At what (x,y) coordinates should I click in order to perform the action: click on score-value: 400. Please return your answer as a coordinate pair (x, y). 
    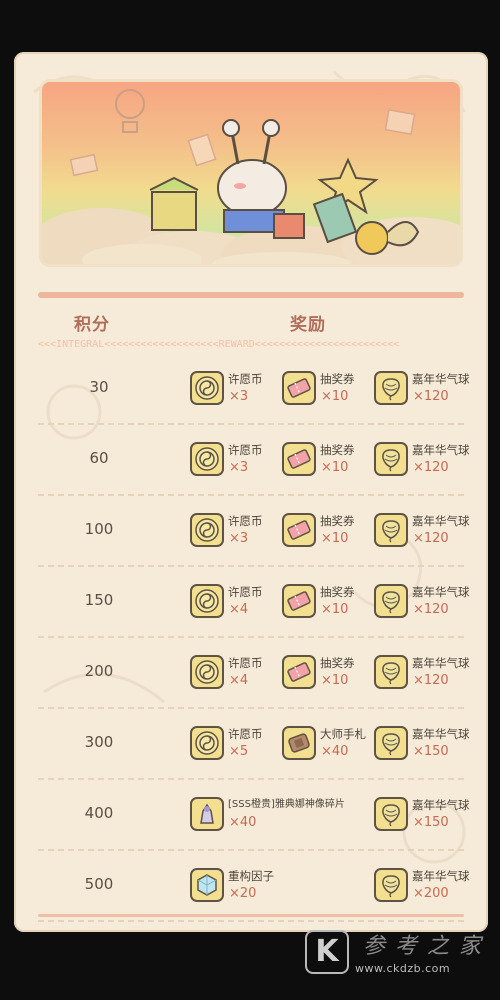
    Looking at the image, I should click on (99, 813).